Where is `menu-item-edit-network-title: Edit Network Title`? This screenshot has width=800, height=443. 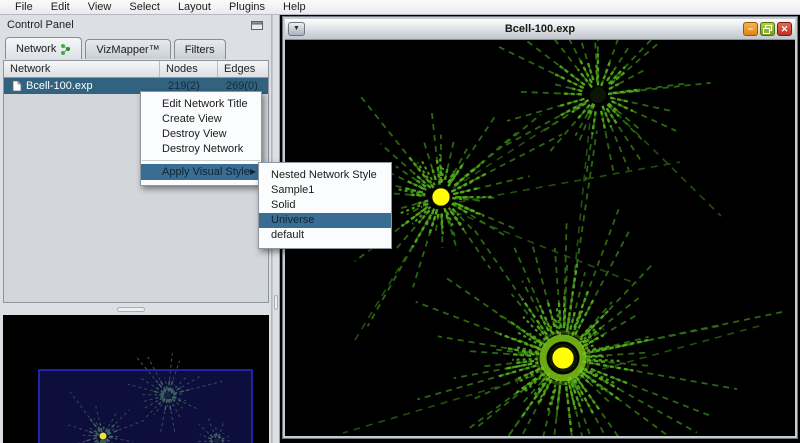 menu-item-edit-network-title: Edit Network Title is located at coordinates (201, 104).